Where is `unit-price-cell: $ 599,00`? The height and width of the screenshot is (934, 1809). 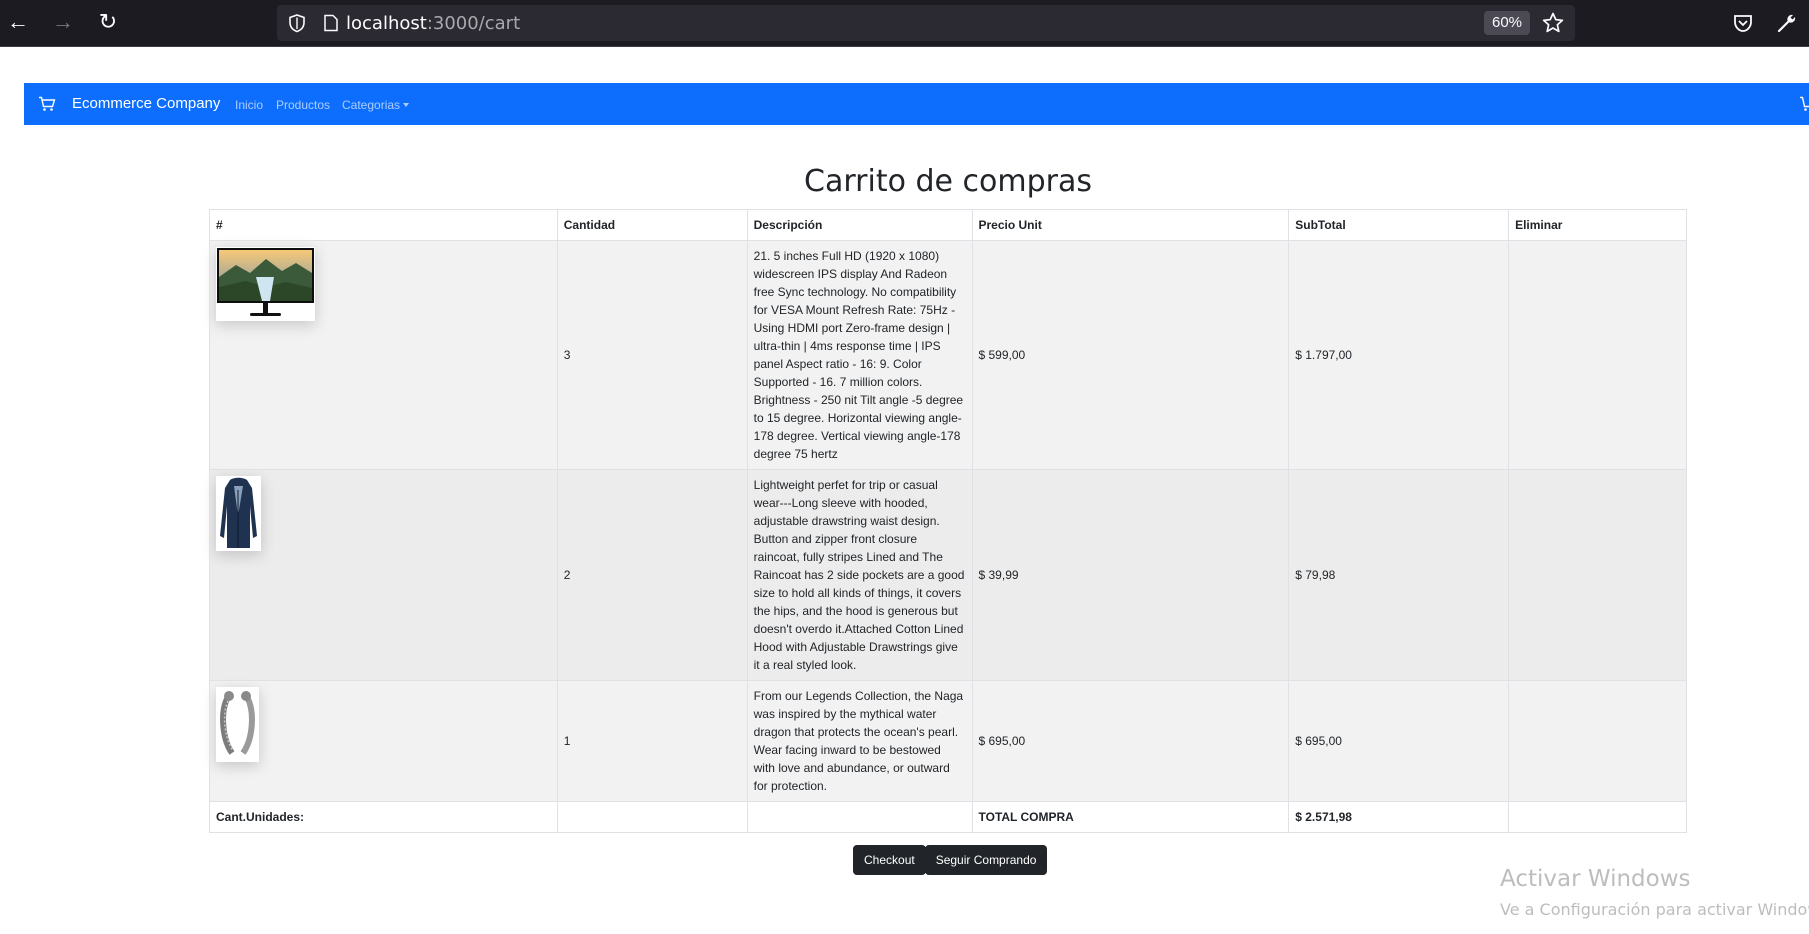 unit-price-cell: $ 599,00 is located at coordinates (1130, 355).